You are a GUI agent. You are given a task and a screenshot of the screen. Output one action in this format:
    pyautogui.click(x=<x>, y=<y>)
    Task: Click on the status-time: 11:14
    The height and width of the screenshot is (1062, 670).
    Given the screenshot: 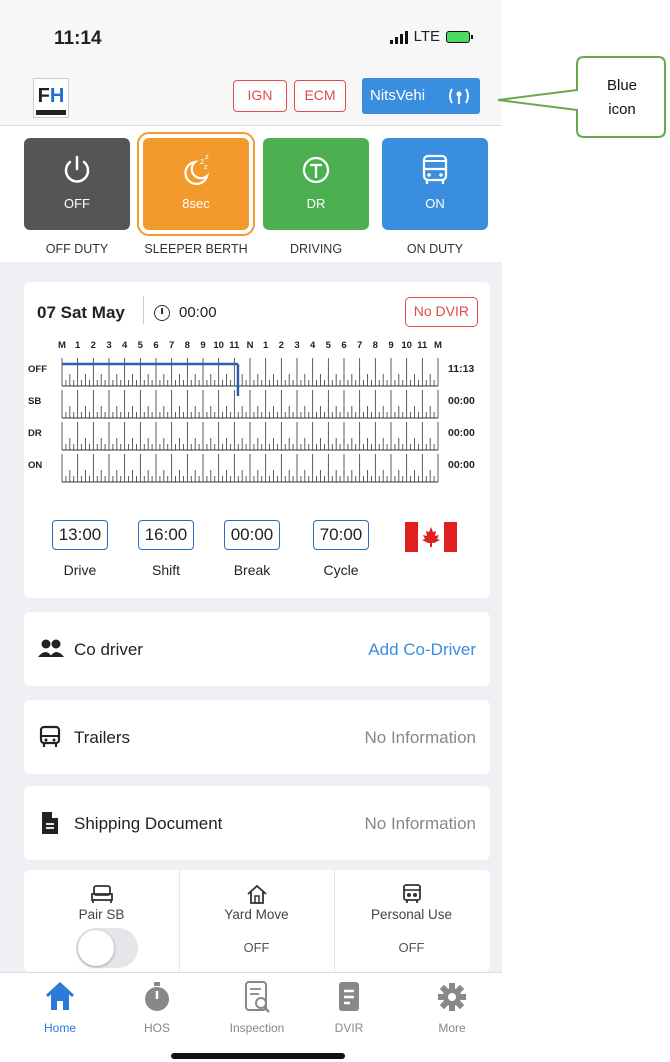 What is the action you would take?
    pyautogui.click(x=78, y=38)
    